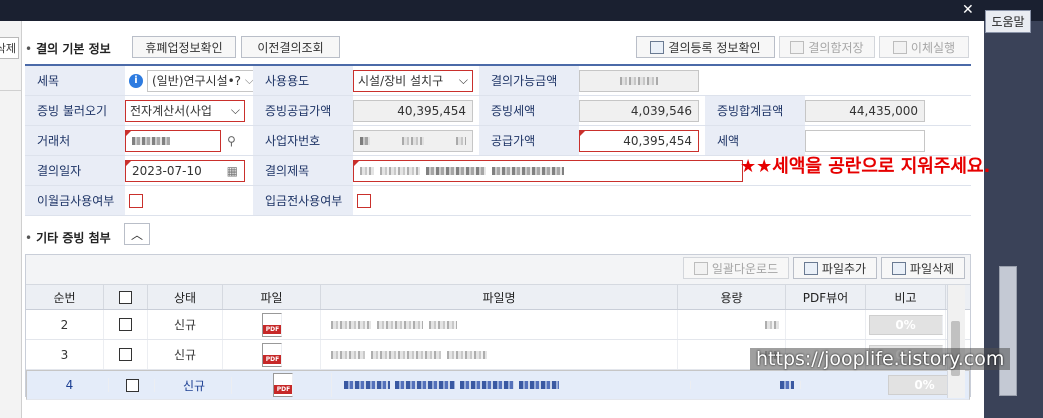  I want to click on background-panel-box, so click(1008, 331).